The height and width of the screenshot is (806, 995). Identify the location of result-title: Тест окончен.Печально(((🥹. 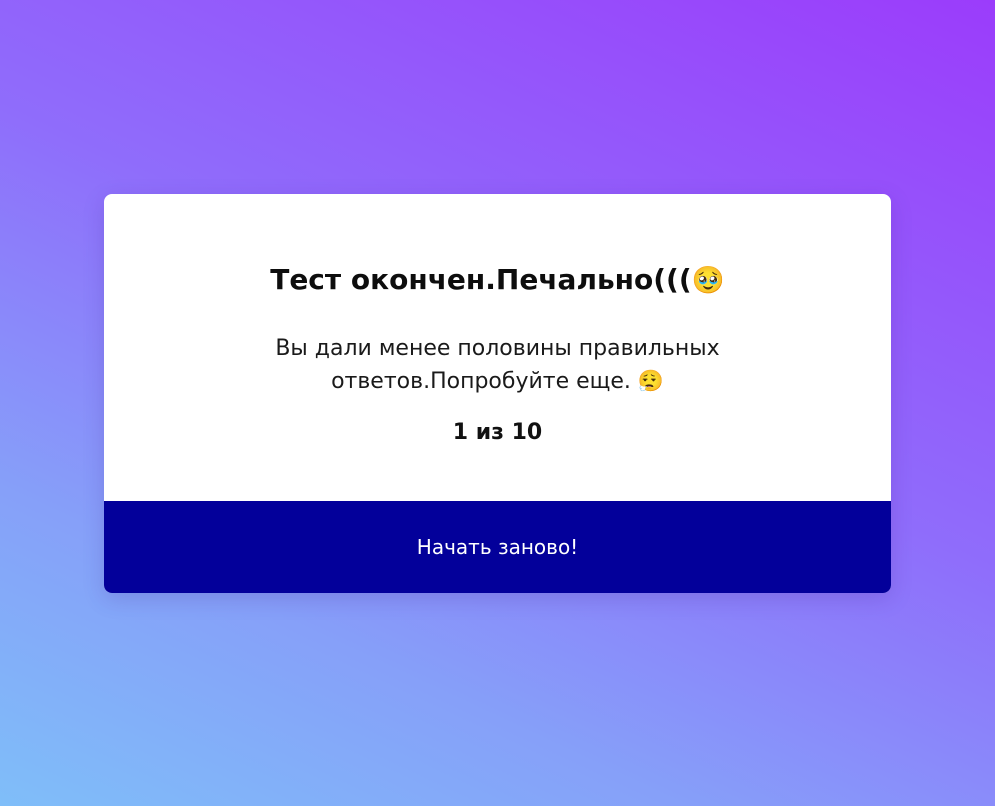
(497, 280).